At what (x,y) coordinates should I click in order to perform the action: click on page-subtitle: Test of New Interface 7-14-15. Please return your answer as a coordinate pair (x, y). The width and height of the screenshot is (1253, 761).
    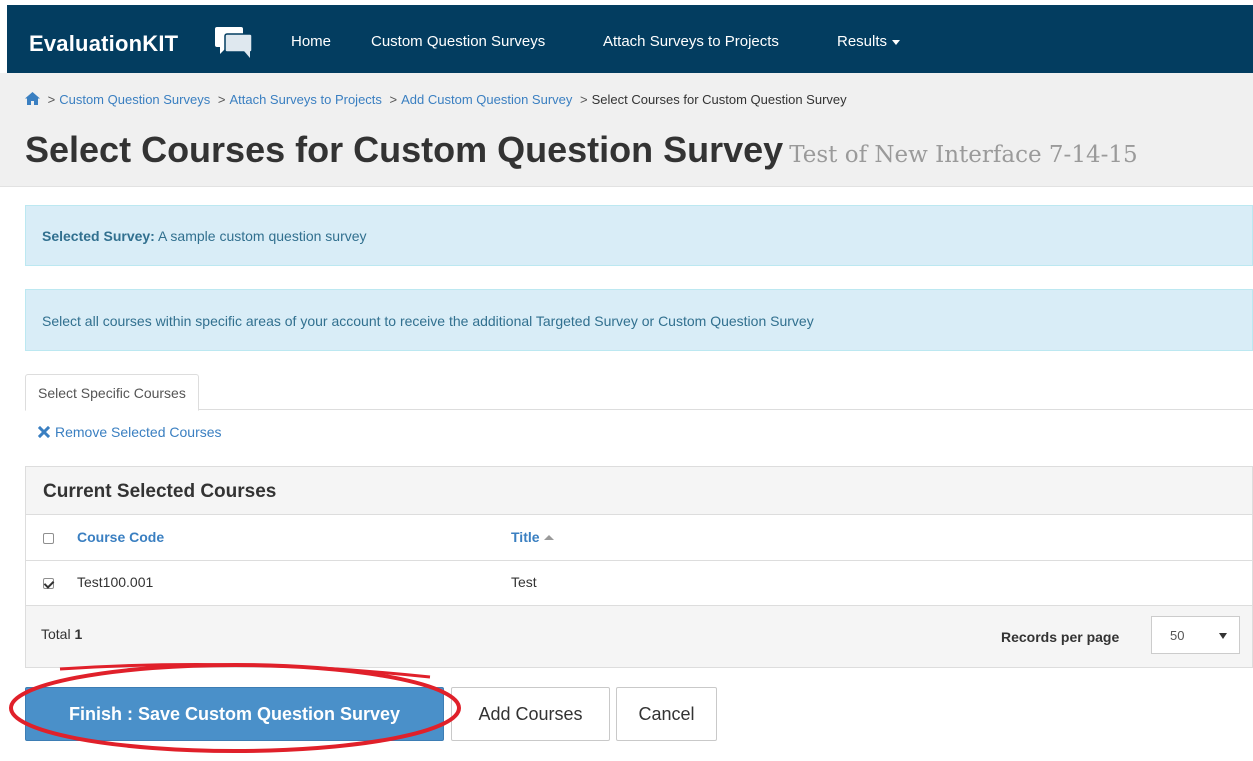
    Looking at the image, I should click on (963, 155).